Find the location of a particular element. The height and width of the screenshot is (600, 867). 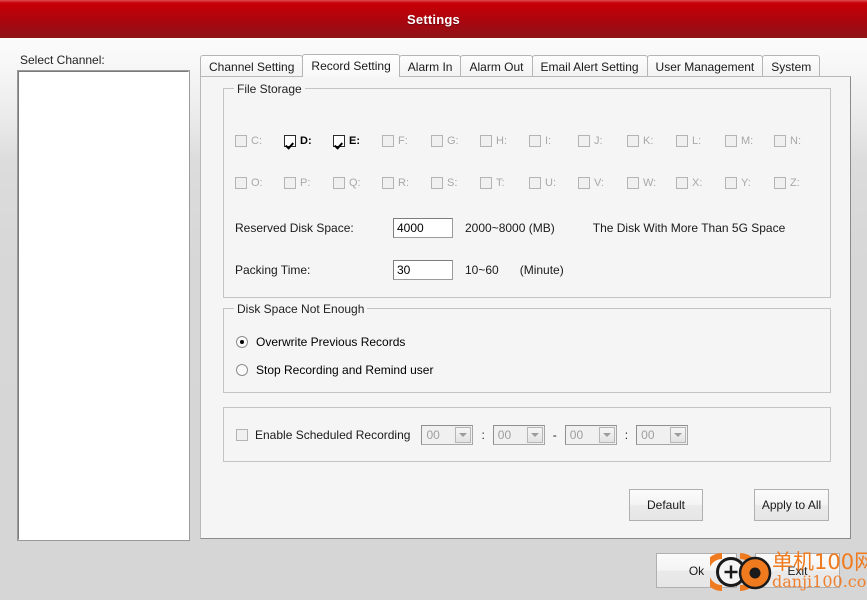

drive-checkbox-x: X: is located at coordinates (700, 183).